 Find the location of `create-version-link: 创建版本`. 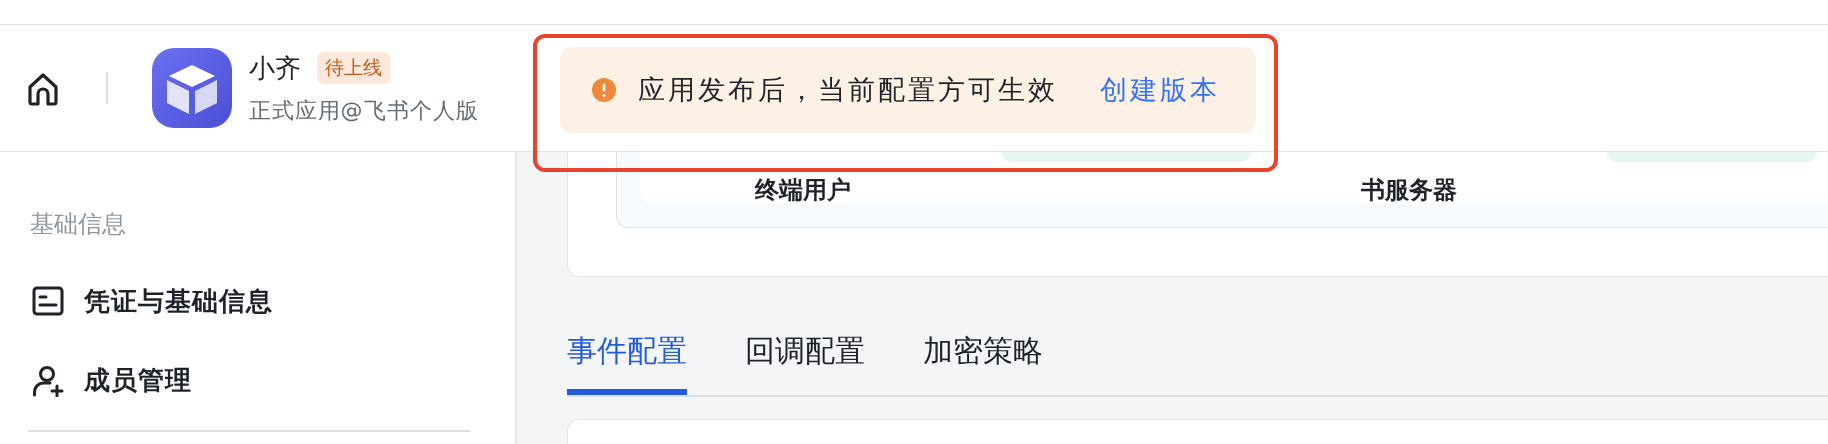

create-version-link: 创建版本 is located at coordinates (1160, 90).